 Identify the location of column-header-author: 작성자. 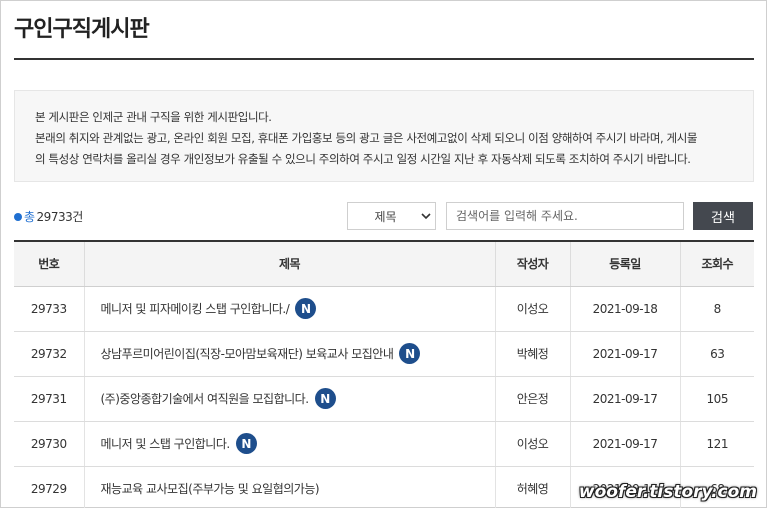
(533, 264).